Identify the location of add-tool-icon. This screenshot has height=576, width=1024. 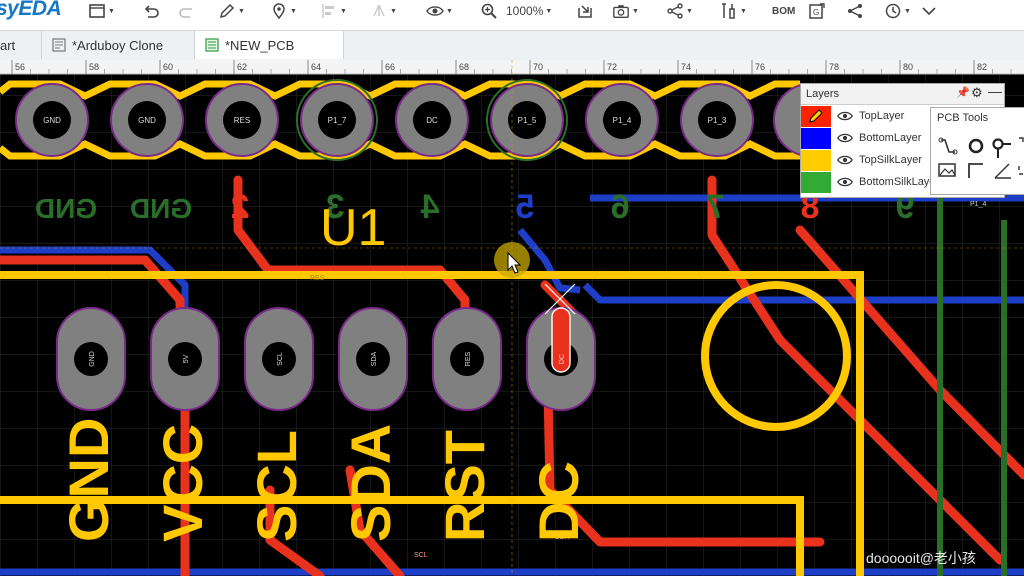
(1021, 139).